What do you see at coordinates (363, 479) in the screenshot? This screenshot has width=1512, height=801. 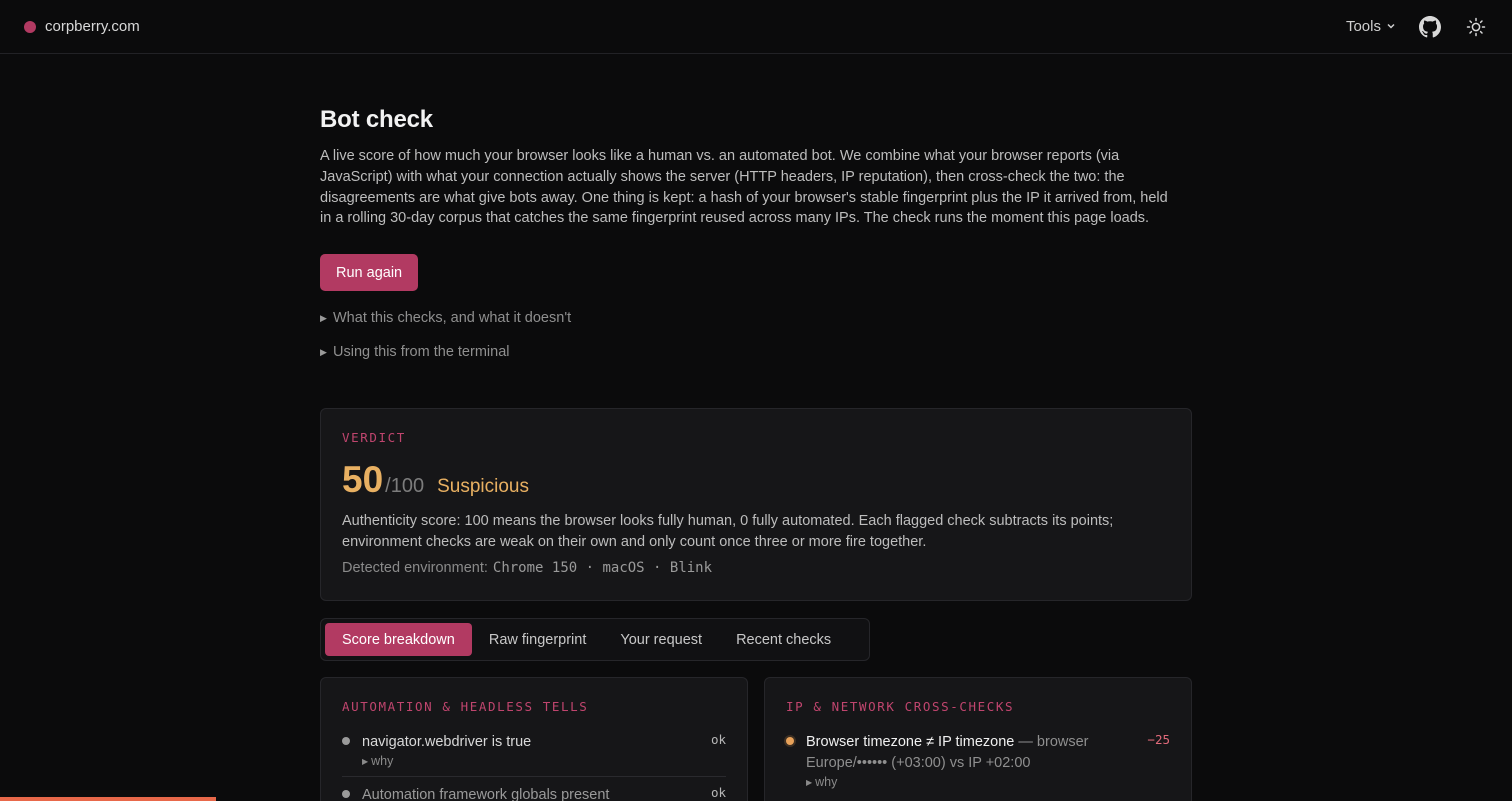 I see `score-value: 50` at bounding box center [363, 479].